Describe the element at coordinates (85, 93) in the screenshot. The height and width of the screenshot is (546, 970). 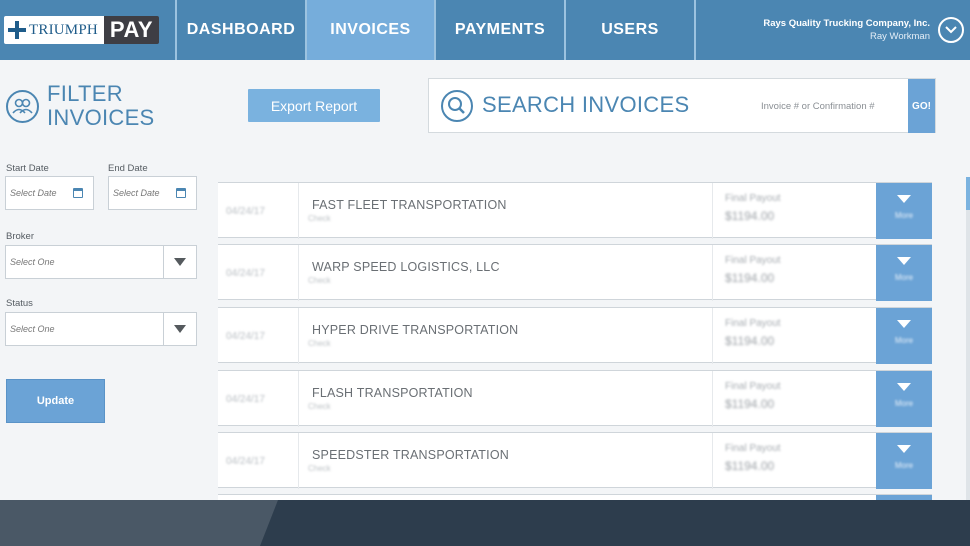
I see `filter-title-line1: FILTER` at that location.